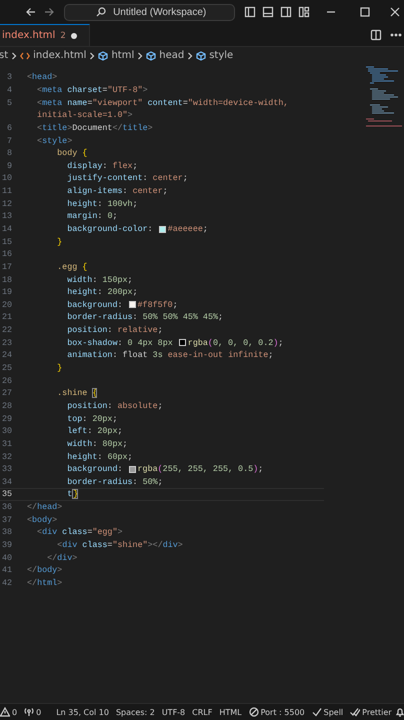 The width and height of the screenshot is (404, 720). Describe the element at coordinates (371, 712) in the screenshot. I see `status-item: Prettier` at that location.